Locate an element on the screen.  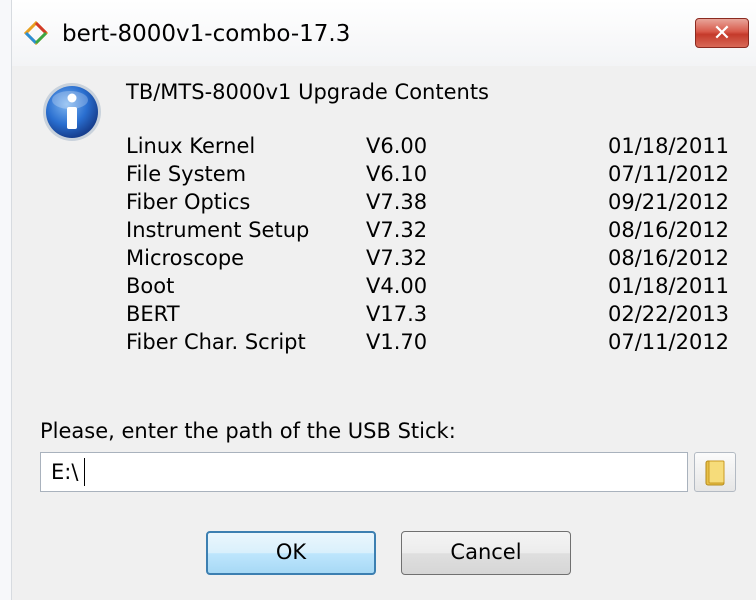
component-row: Fiber Char. Script V1.70 07/11/2012 is located at coordinates (436, 344).